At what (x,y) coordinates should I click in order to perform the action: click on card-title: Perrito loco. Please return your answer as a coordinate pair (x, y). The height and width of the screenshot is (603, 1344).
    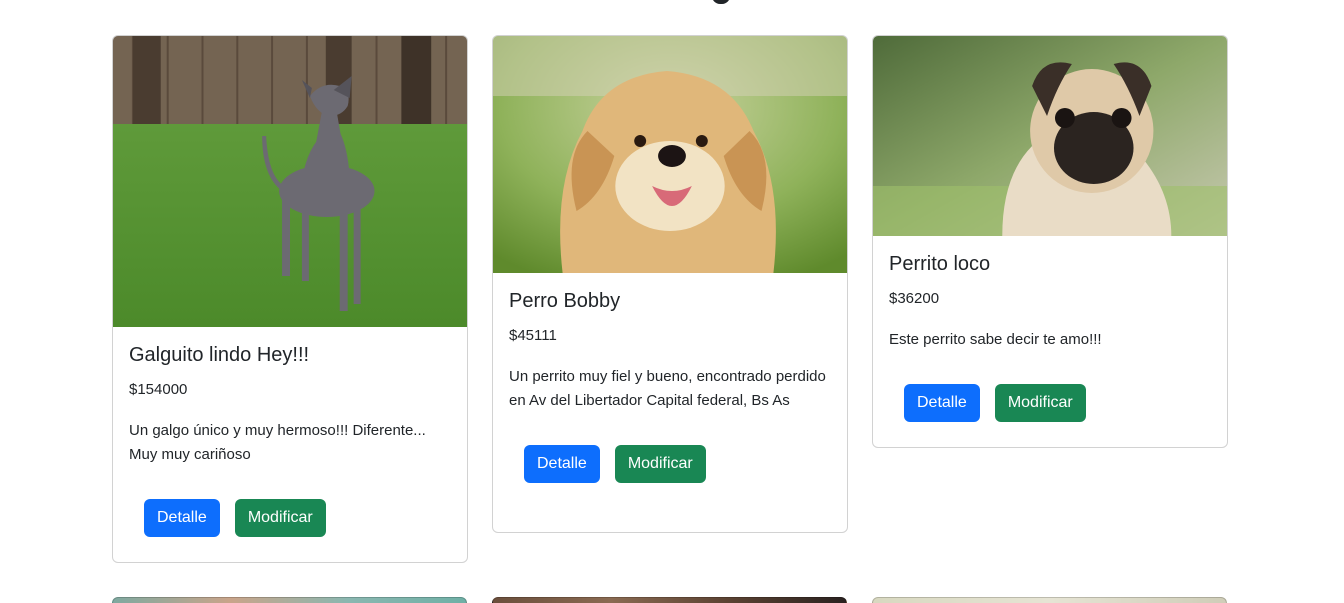
    Looking at the image, I should click on (940, 264).